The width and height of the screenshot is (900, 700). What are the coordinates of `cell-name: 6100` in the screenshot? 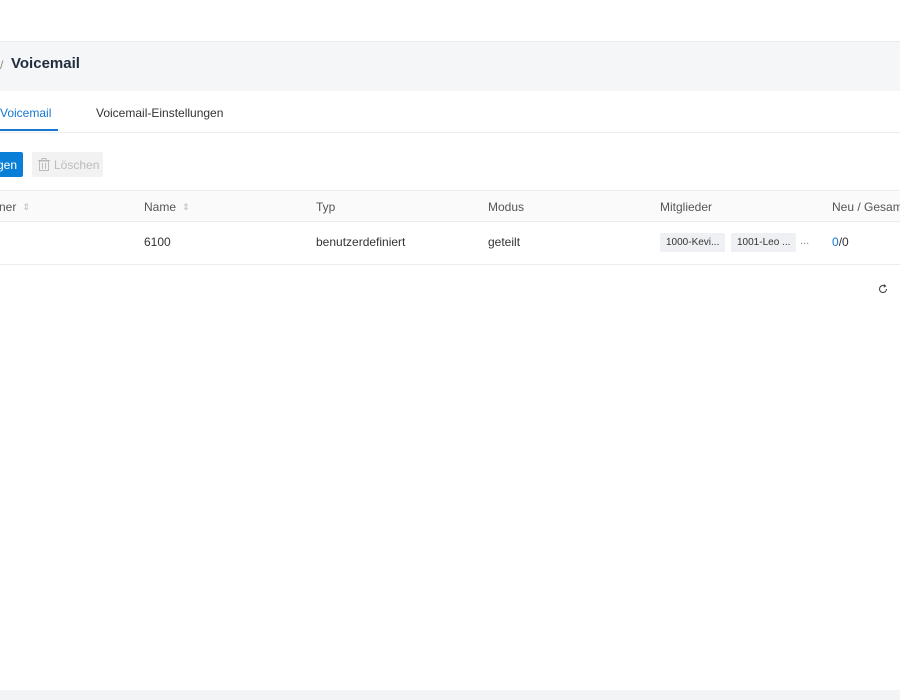 It's located at (157, 242).